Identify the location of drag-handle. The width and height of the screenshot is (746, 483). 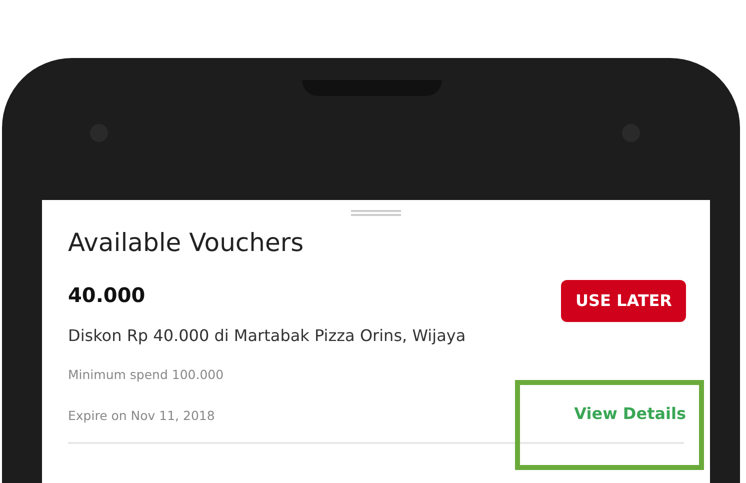
(376, 213).